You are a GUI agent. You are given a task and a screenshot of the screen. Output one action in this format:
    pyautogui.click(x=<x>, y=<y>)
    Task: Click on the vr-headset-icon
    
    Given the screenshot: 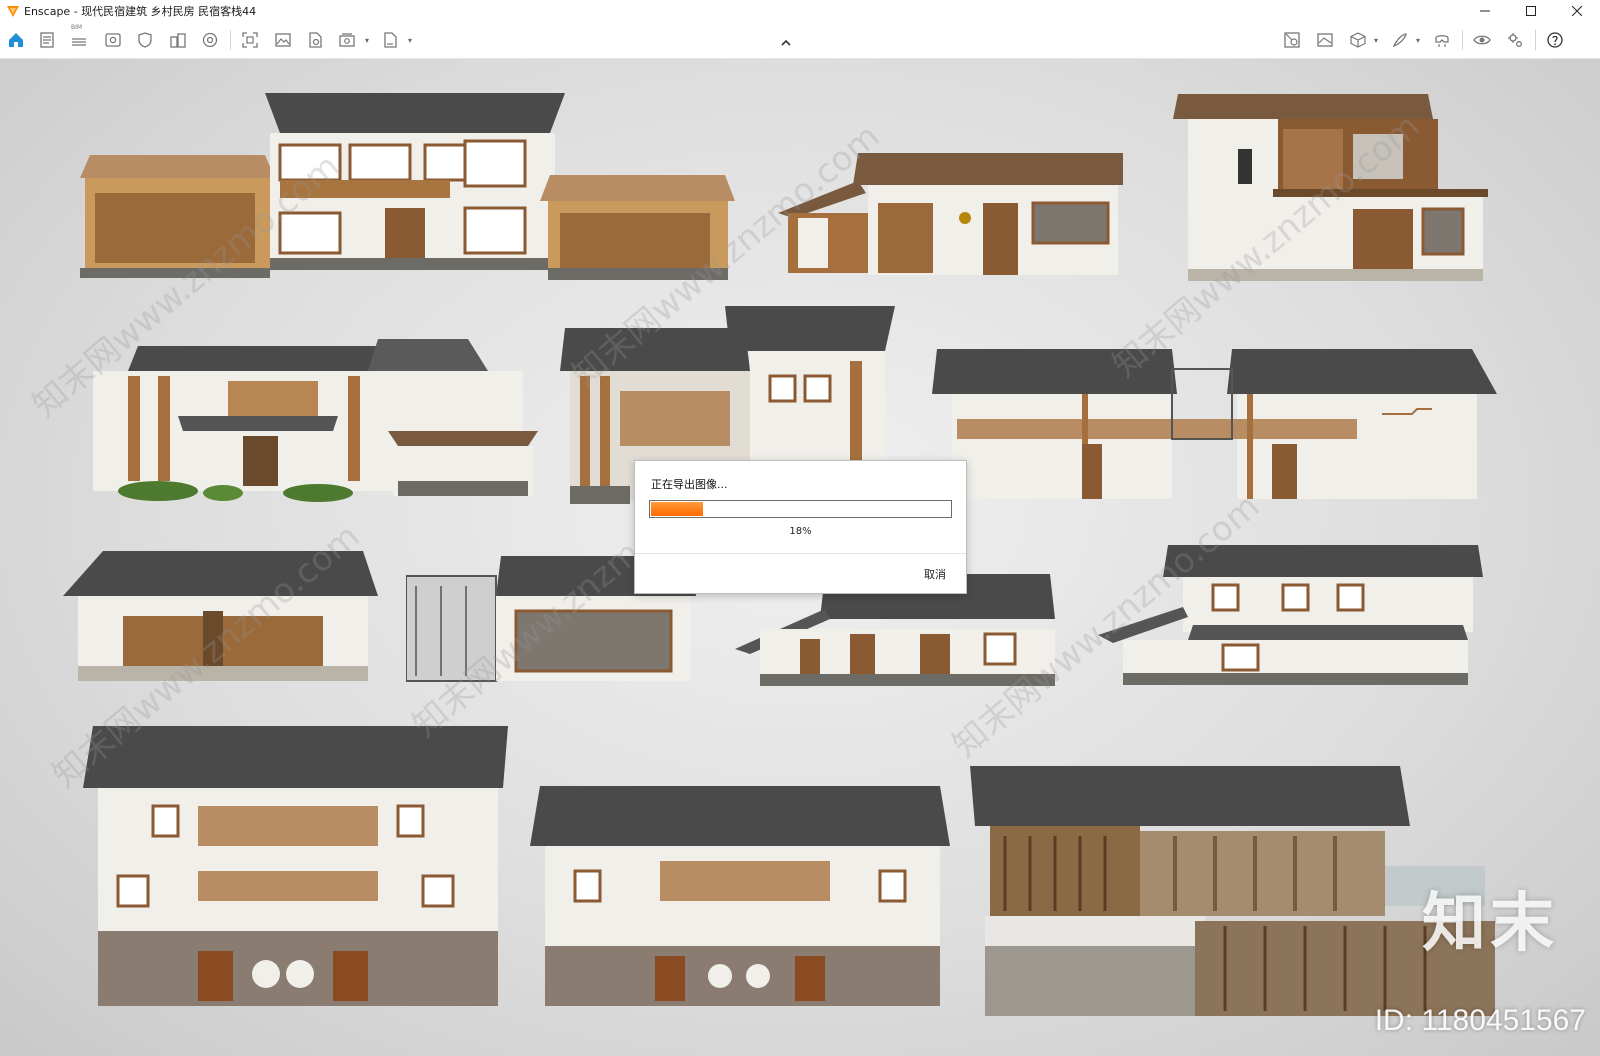 What is the action you would take?
    pyautogui.click(x=1442, y=41)
    